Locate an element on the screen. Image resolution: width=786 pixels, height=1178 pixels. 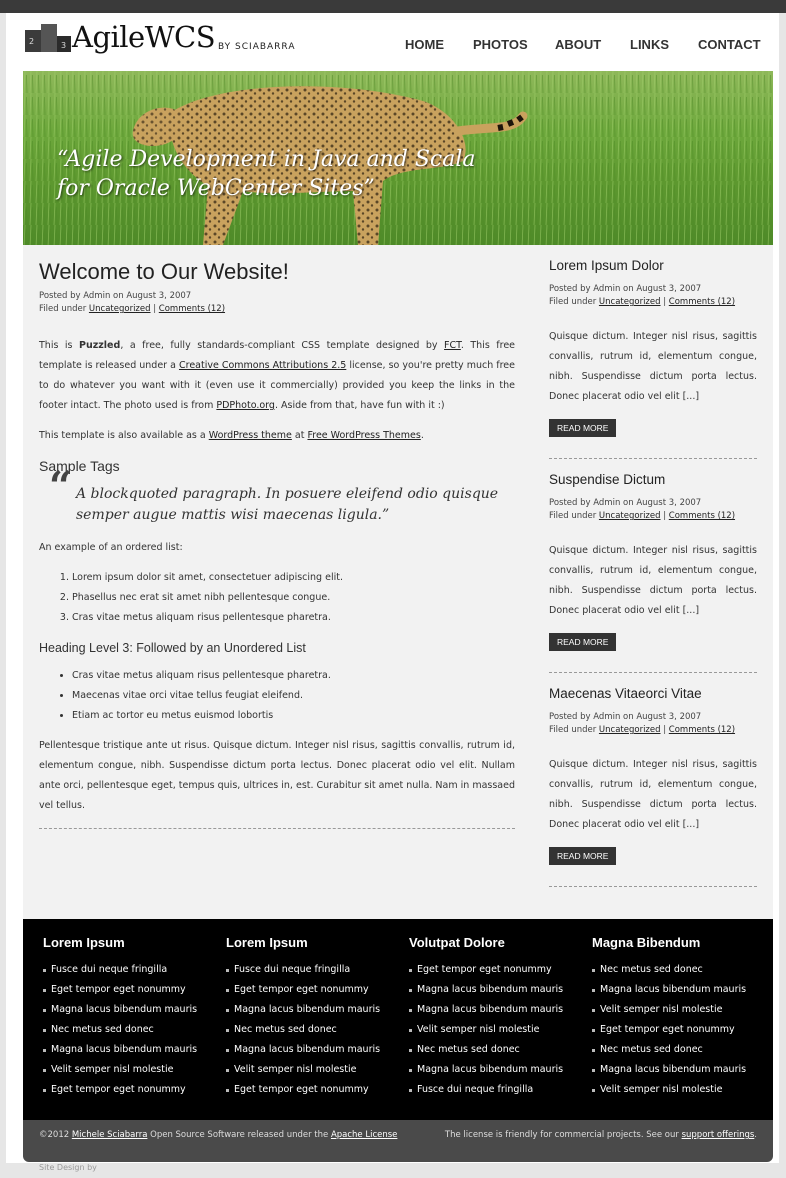
nav-photos: PHOTOS is located at coordinates (500, 44).